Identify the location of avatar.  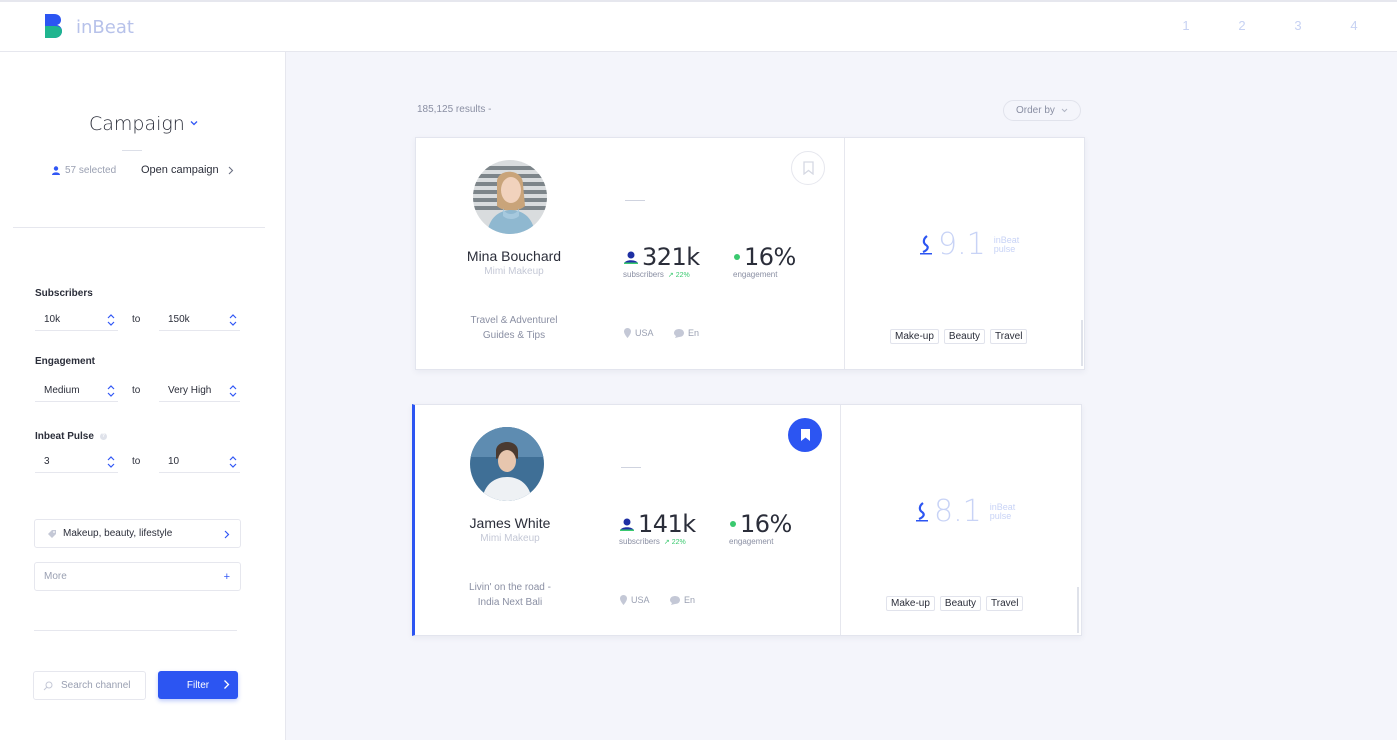
(510, 197).